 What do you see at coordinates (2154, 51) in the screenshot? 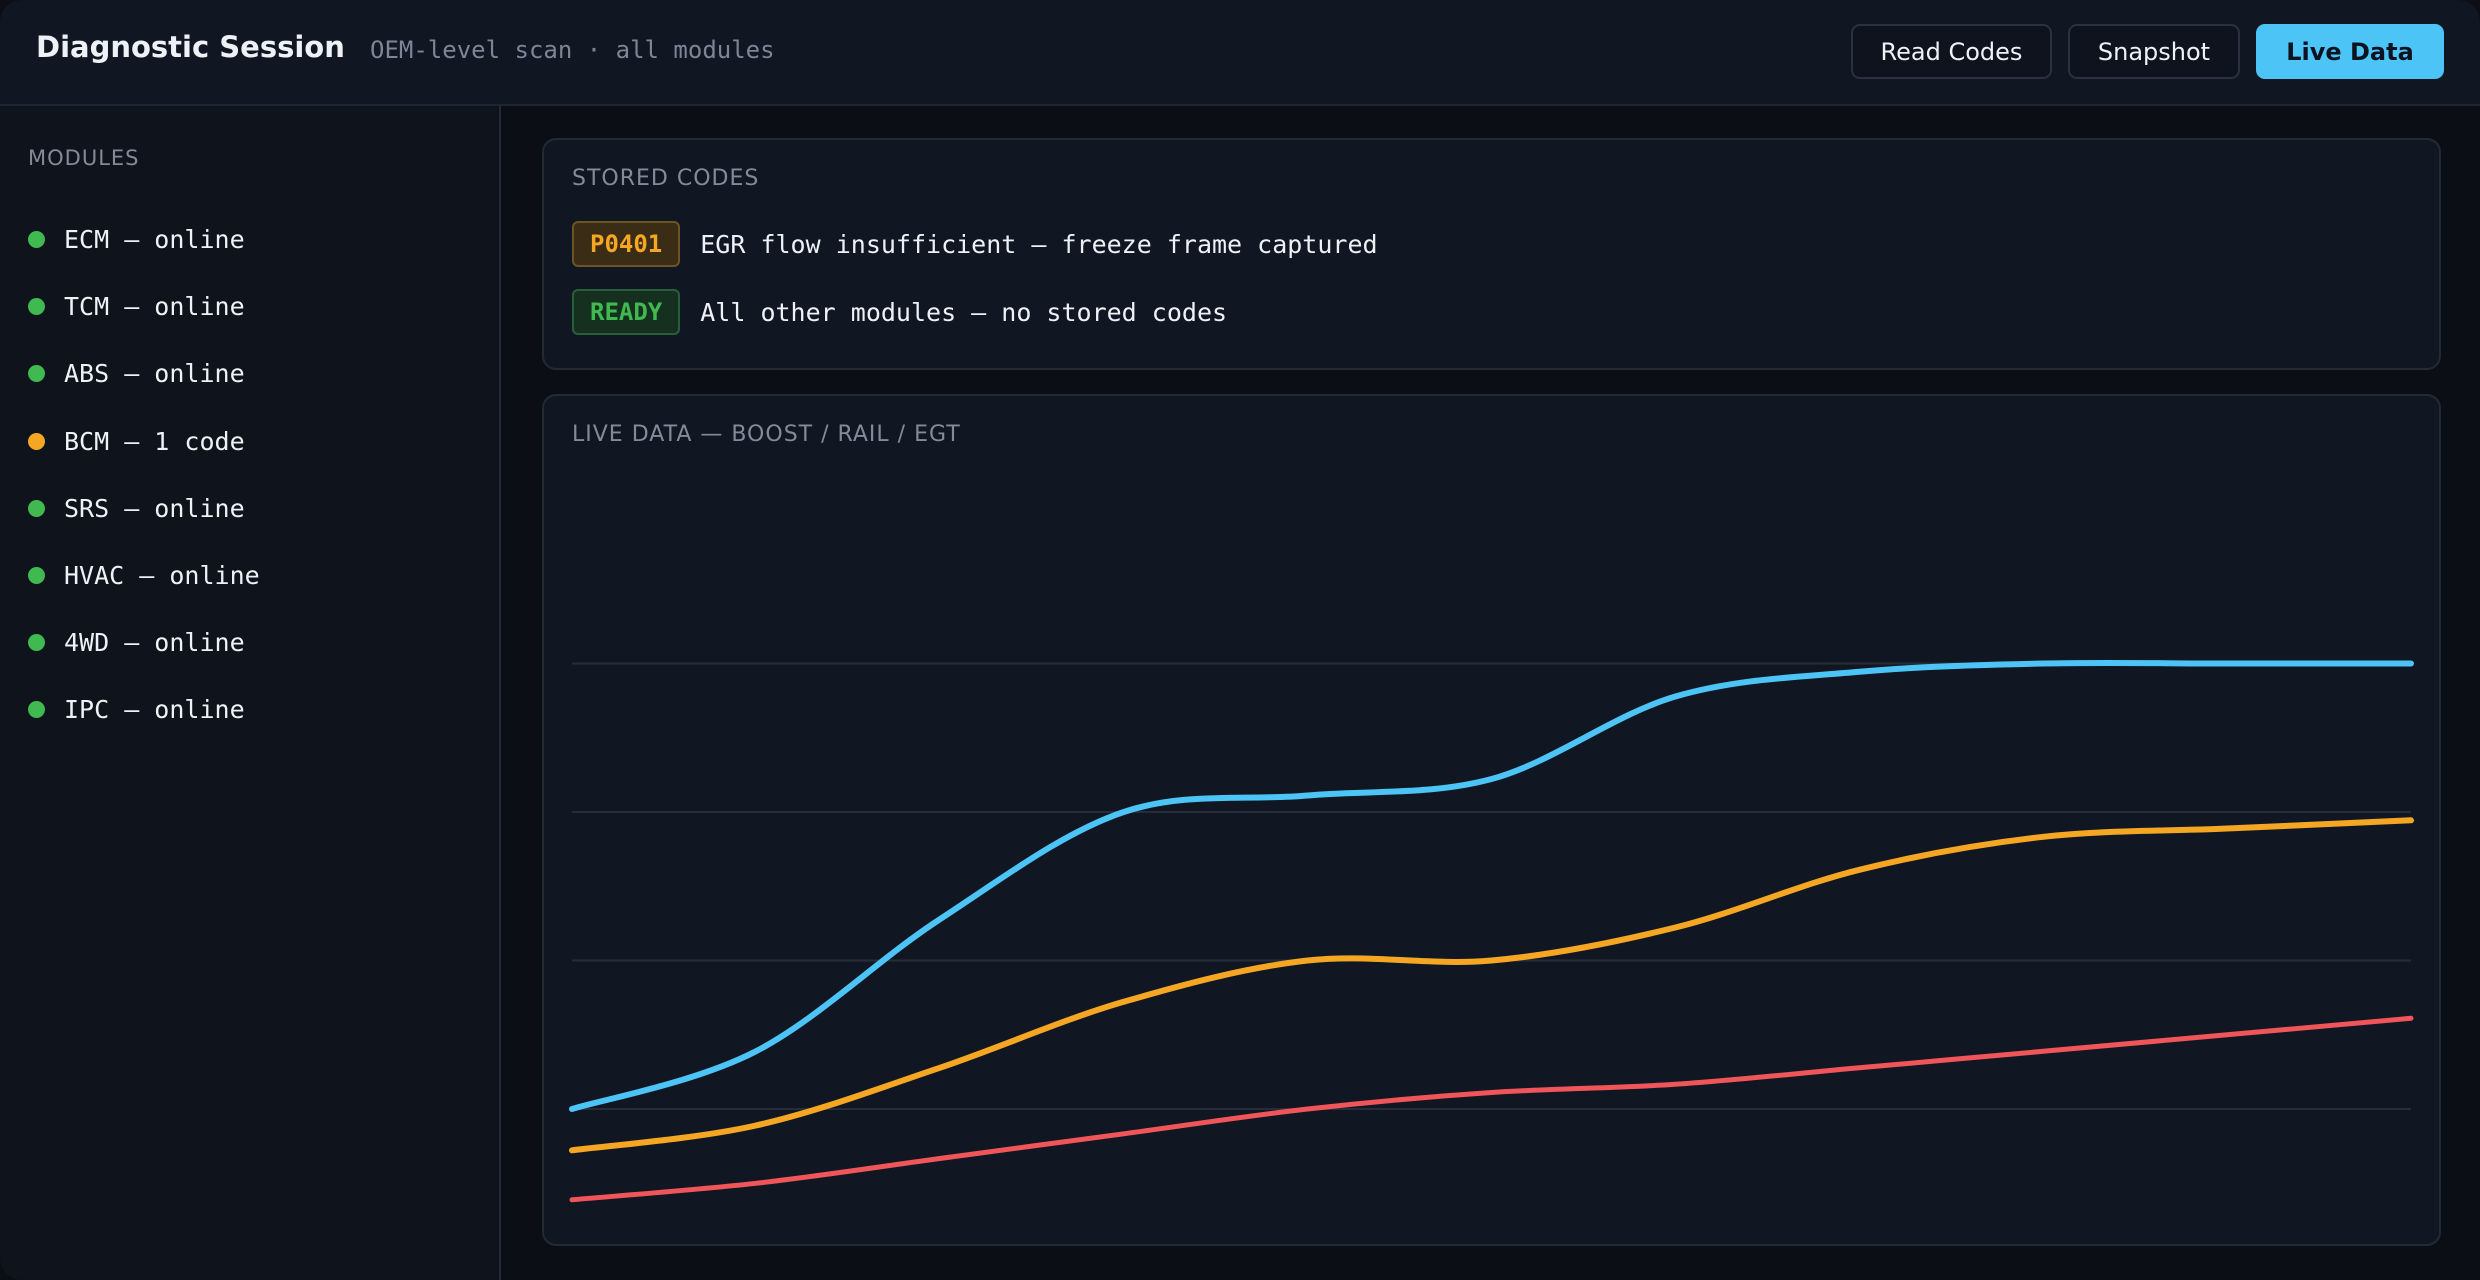
I see `snapshot-button: Snapshot` at bounding box center [2154, 51].